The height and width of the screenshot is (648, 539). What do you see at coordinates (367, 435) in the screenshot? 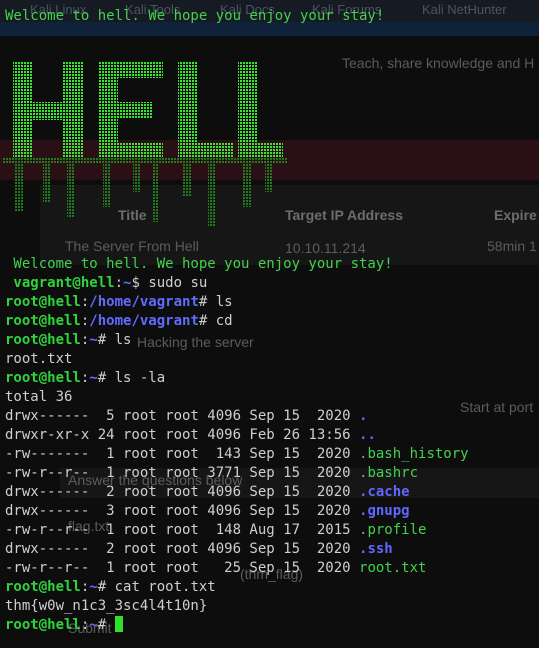
I see `file-name: ..` at bounding box center [367, 435].